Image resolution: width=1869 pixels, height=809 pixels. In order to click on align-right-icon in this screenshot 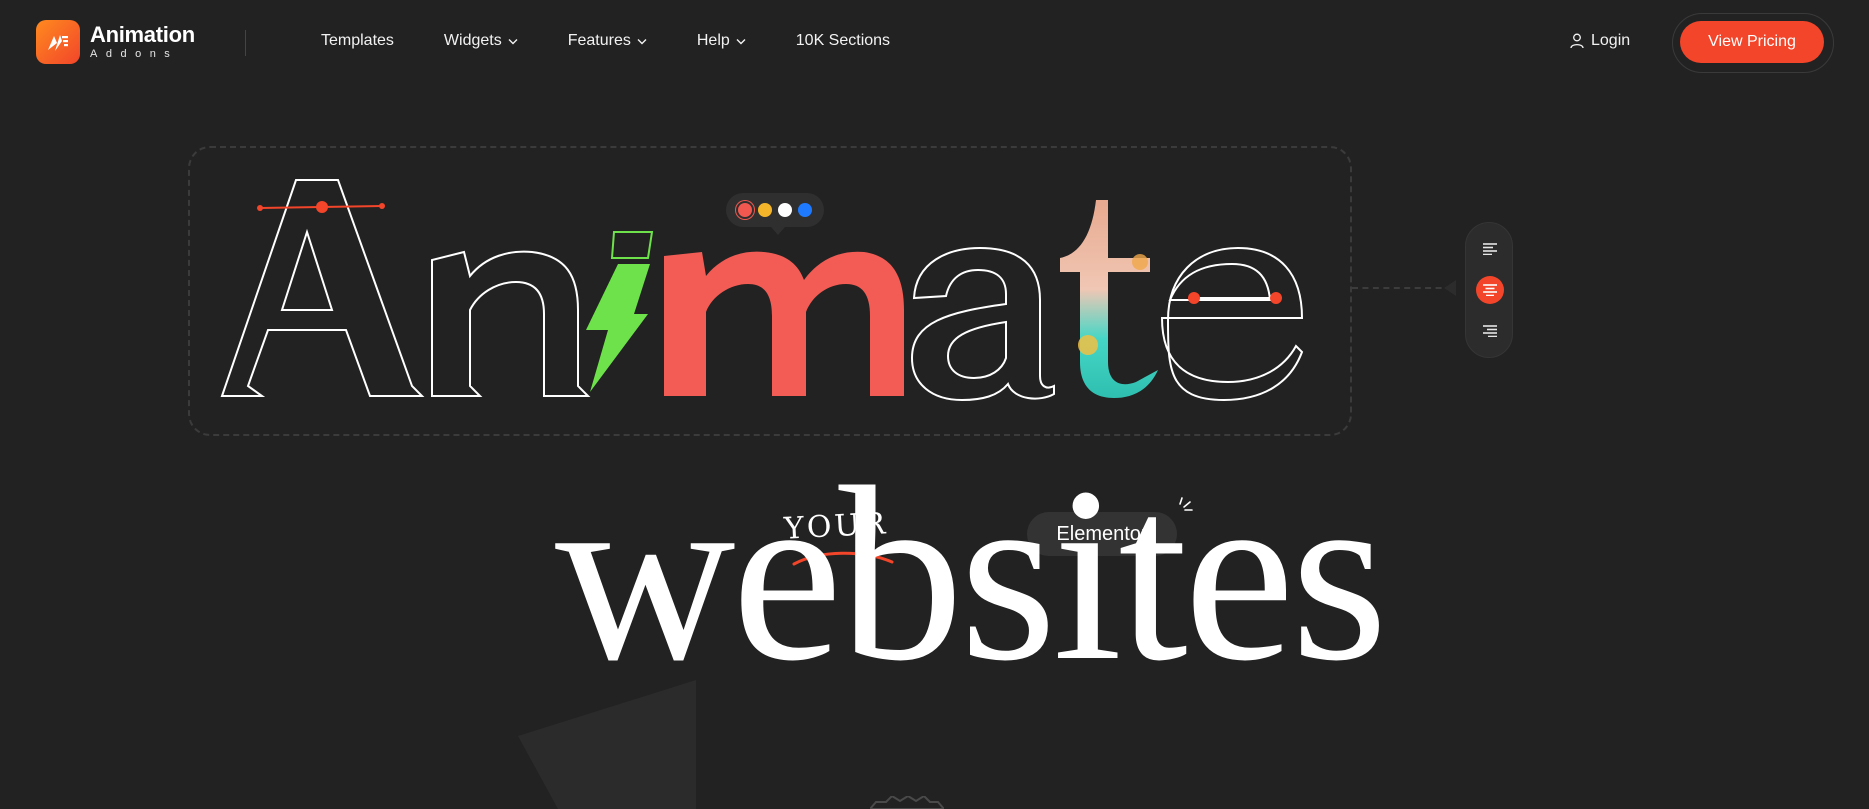, I will do `click(1490, 331)`.